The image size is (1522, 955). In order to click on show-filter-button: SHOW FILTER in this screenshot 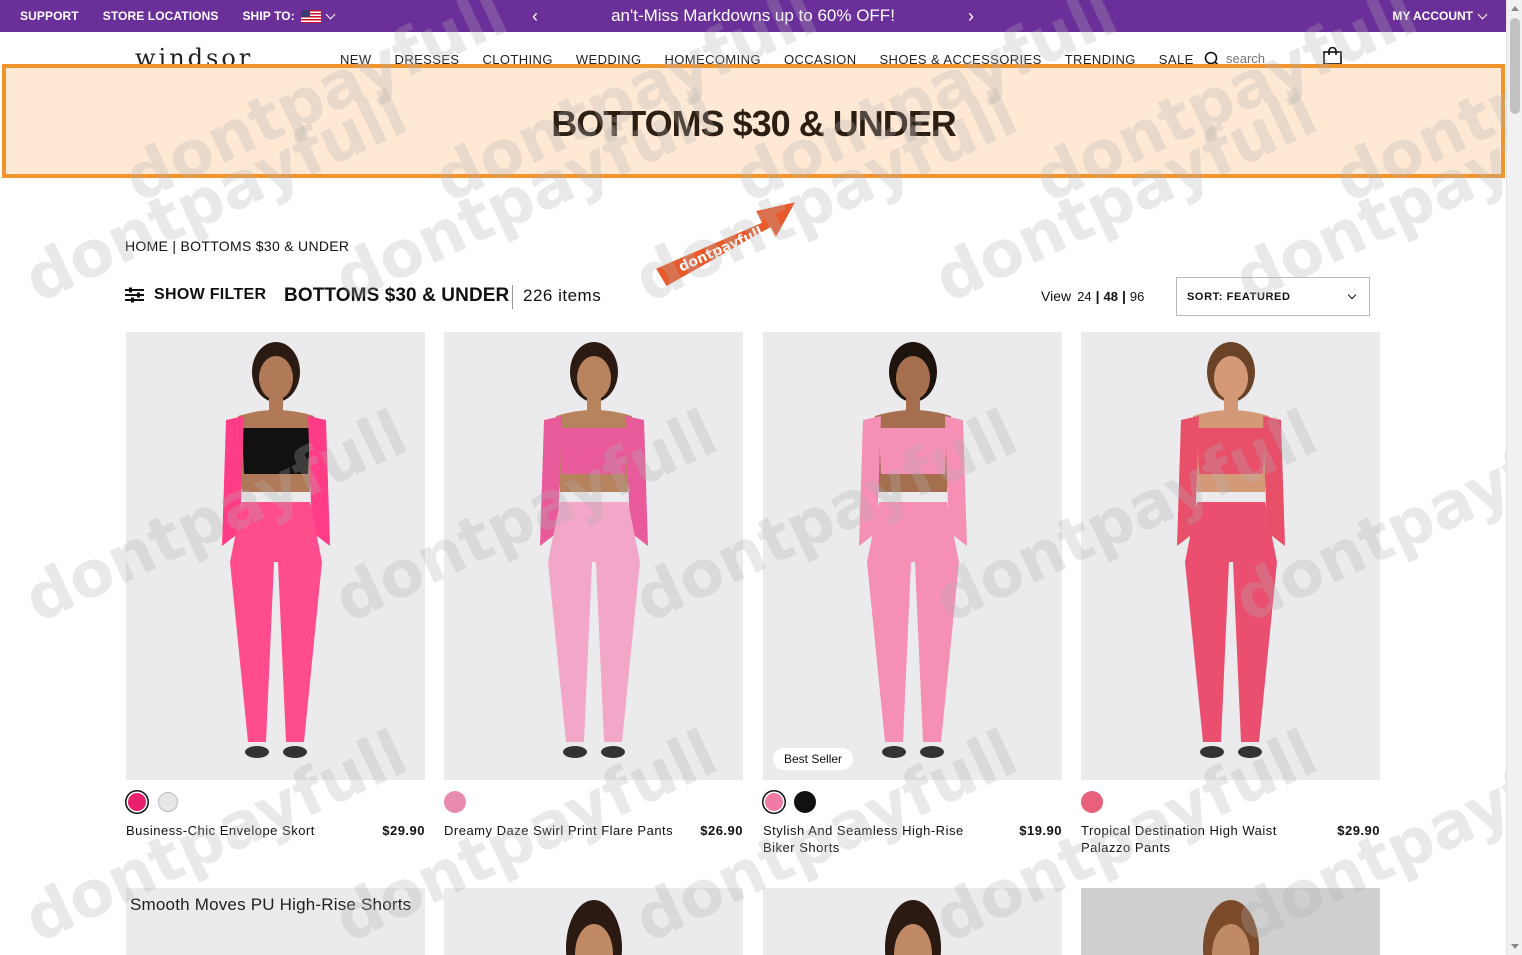, I will do `click(195, 295)`.